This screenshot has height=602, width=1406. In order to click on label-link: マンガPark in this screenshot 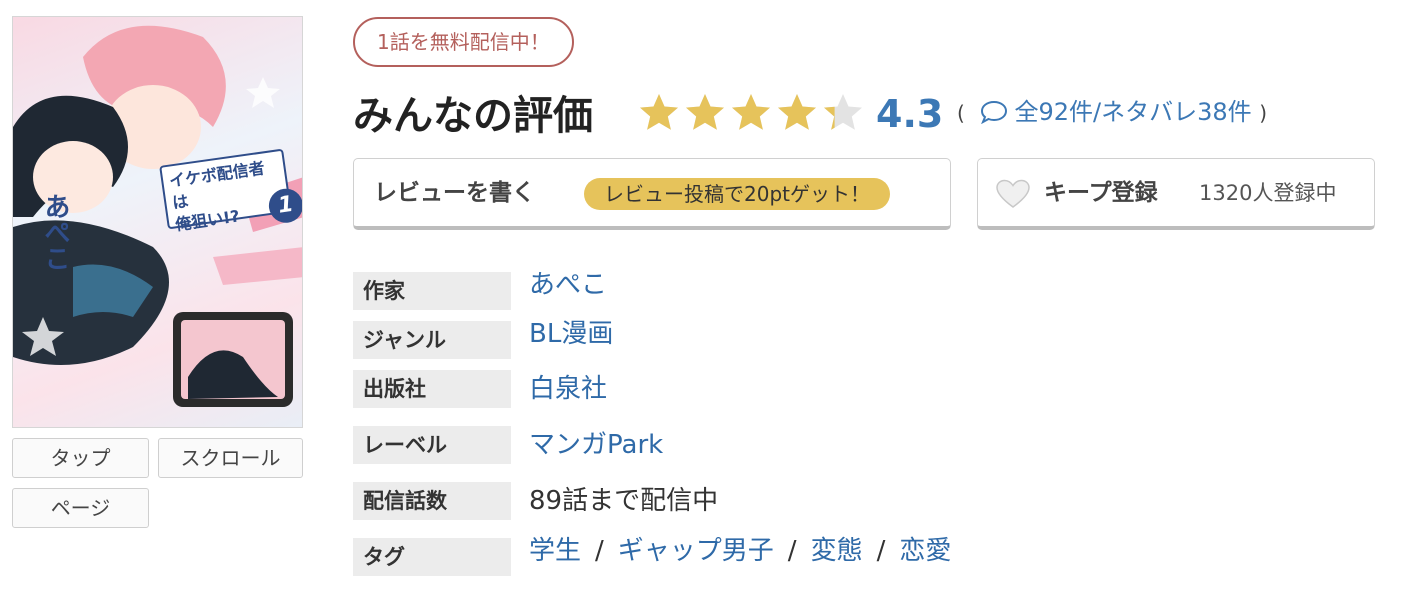, I will do `click(596, 445)`.